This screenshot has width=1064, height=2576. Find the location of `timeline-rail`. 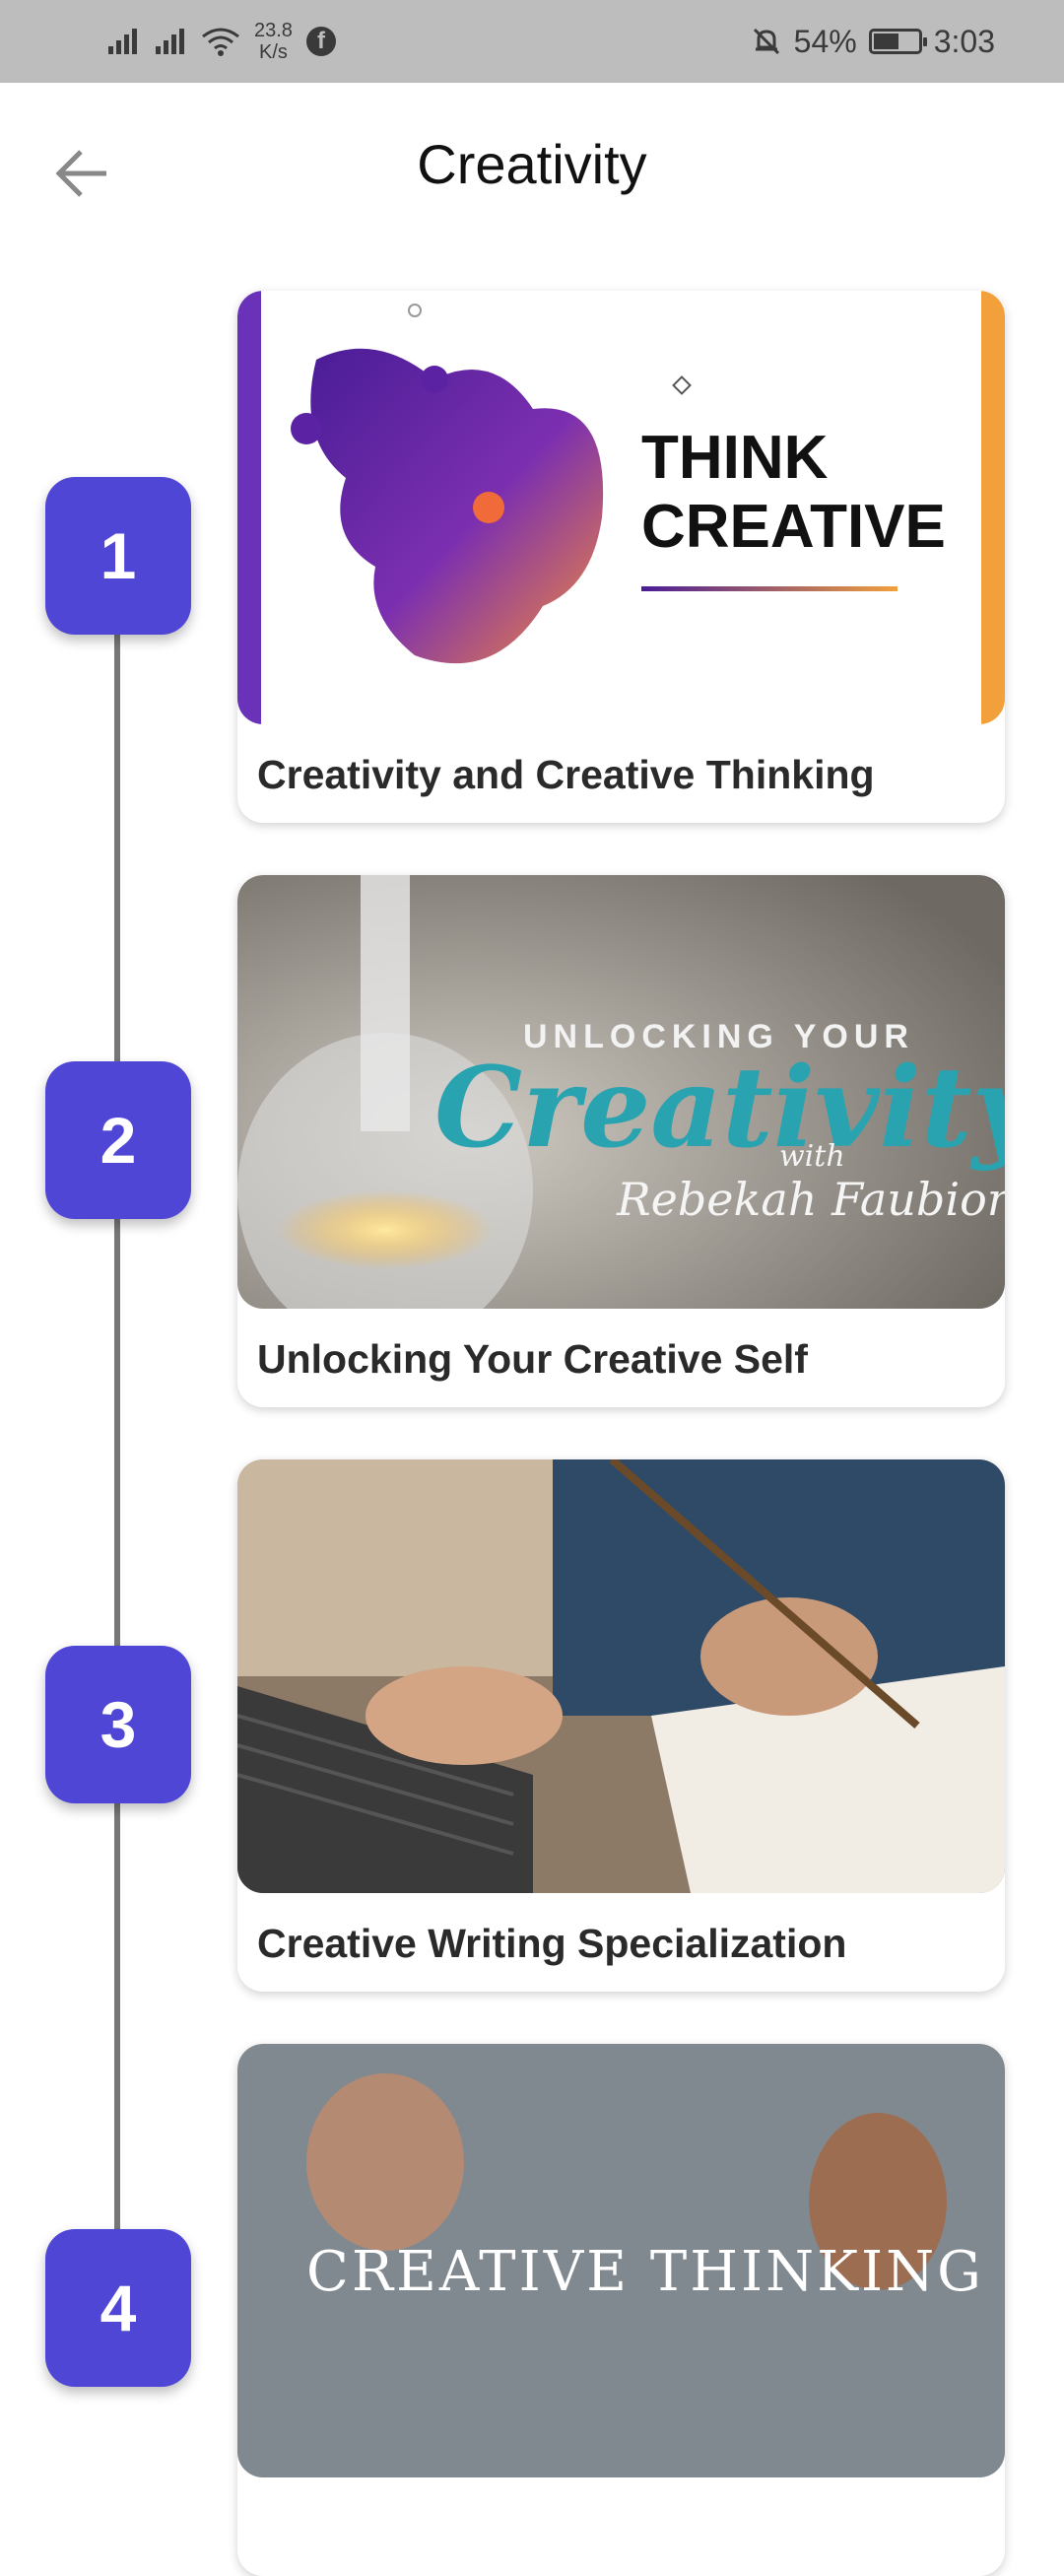

timeline-rail is located at coordinates (117, 1478).